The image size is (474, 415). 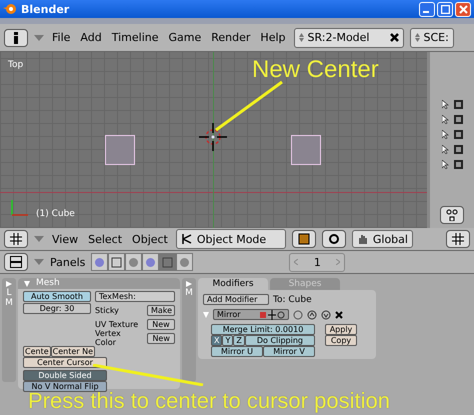 What do you see at coordinates (16, 65) in the screenshot?
I see `view-label: Top` at bounding box center [16, 65].